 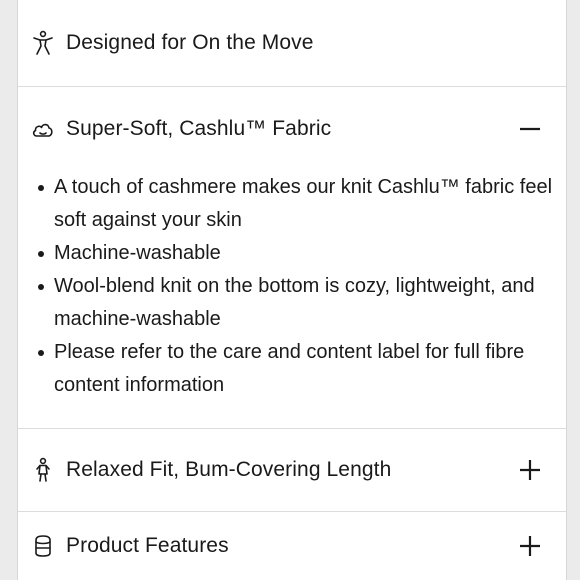 I want to click on person-fit-icon, so click(x=43, y=470).